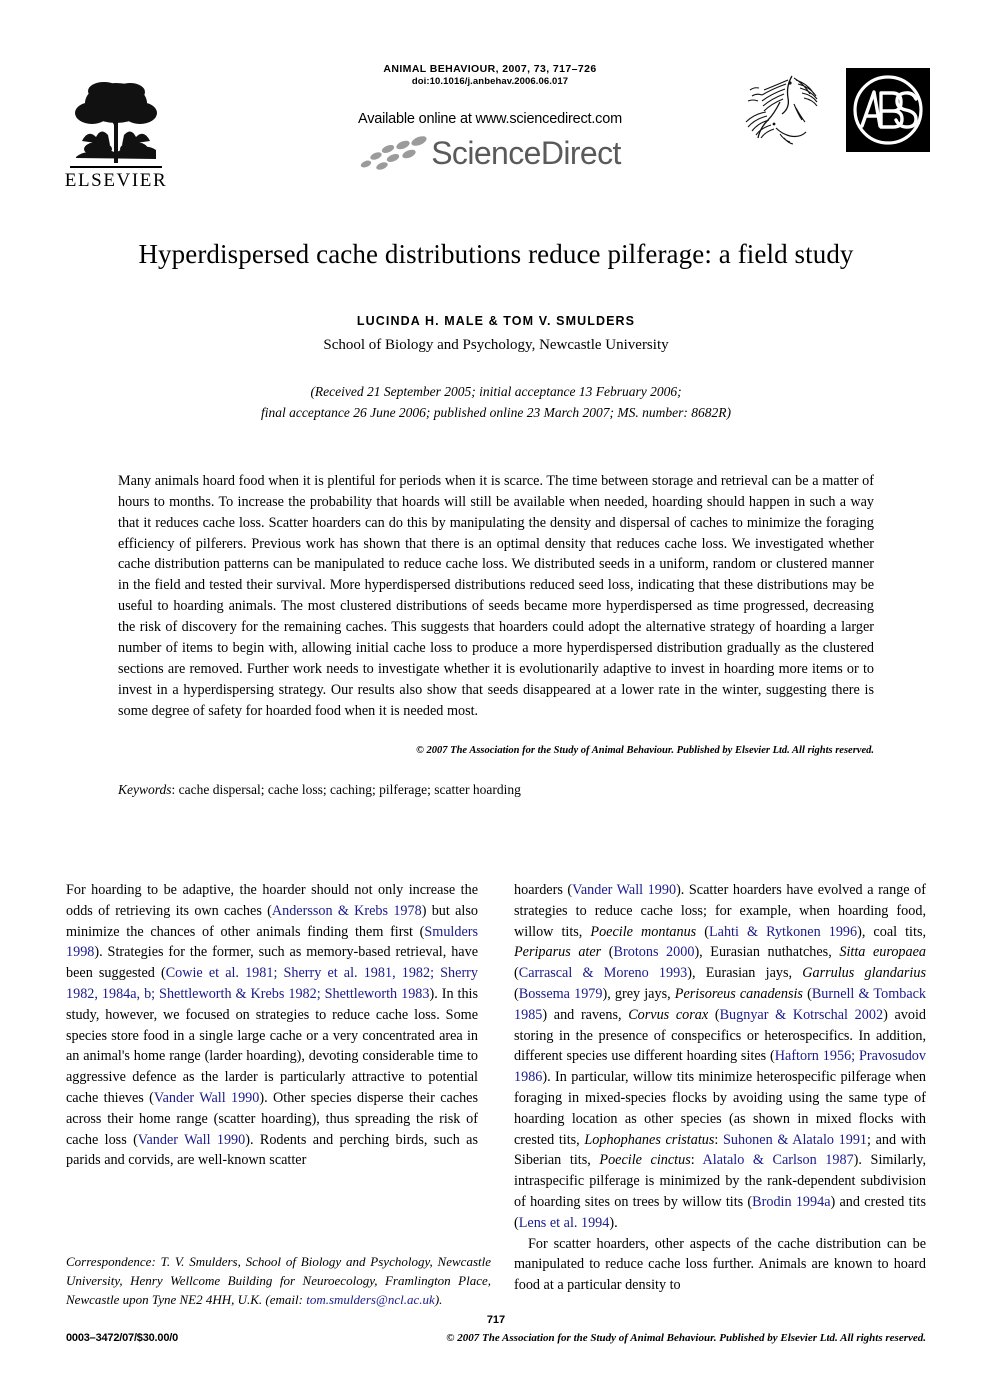 The width and height of the screenshot is (992, 1385). I want to click on elsevier-wordmark: ELSEVIER, so click(116, 180).